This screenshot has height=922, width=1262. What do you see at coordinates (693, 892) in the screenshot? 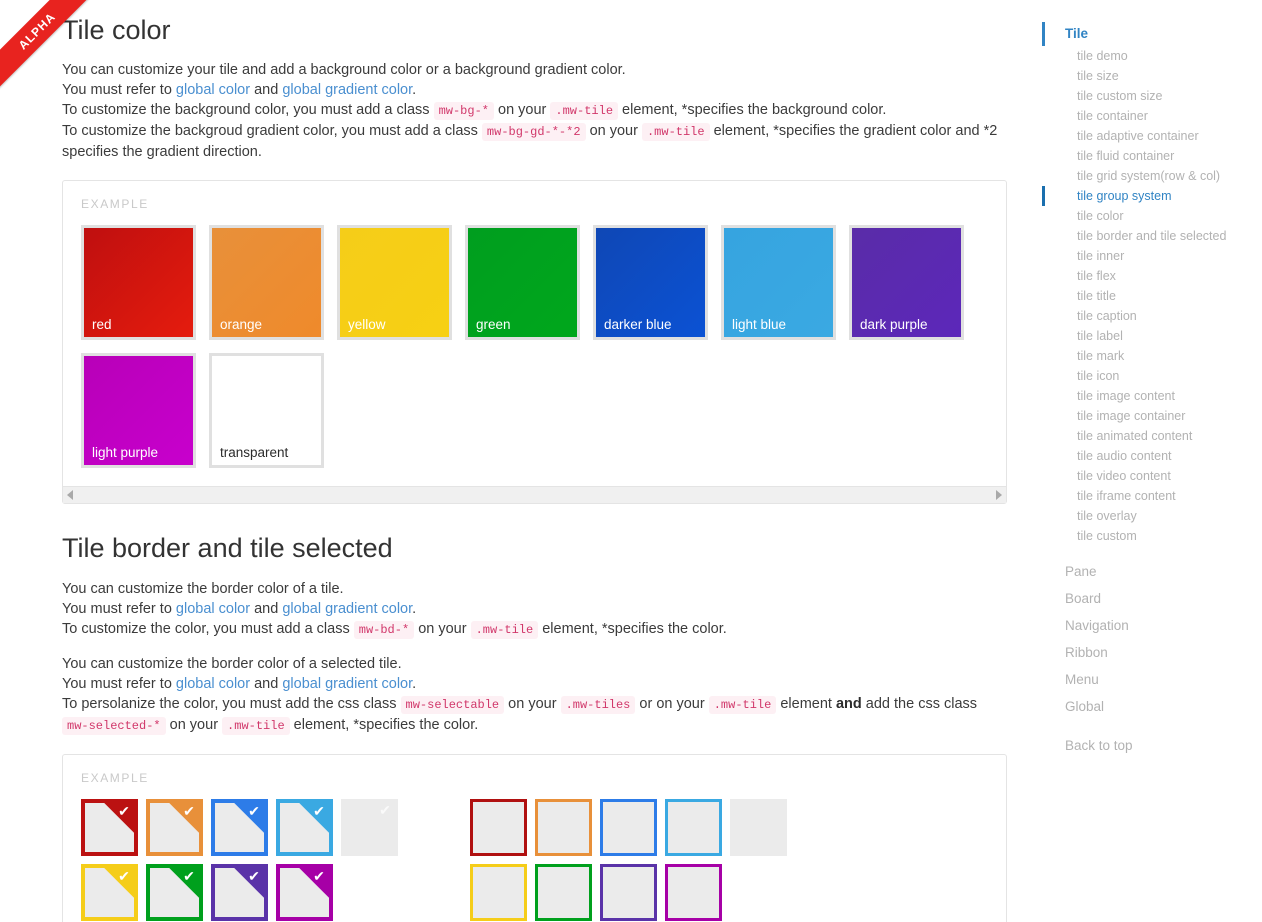
I see `border-tile-light-purple` at bounding box center [693, 892].